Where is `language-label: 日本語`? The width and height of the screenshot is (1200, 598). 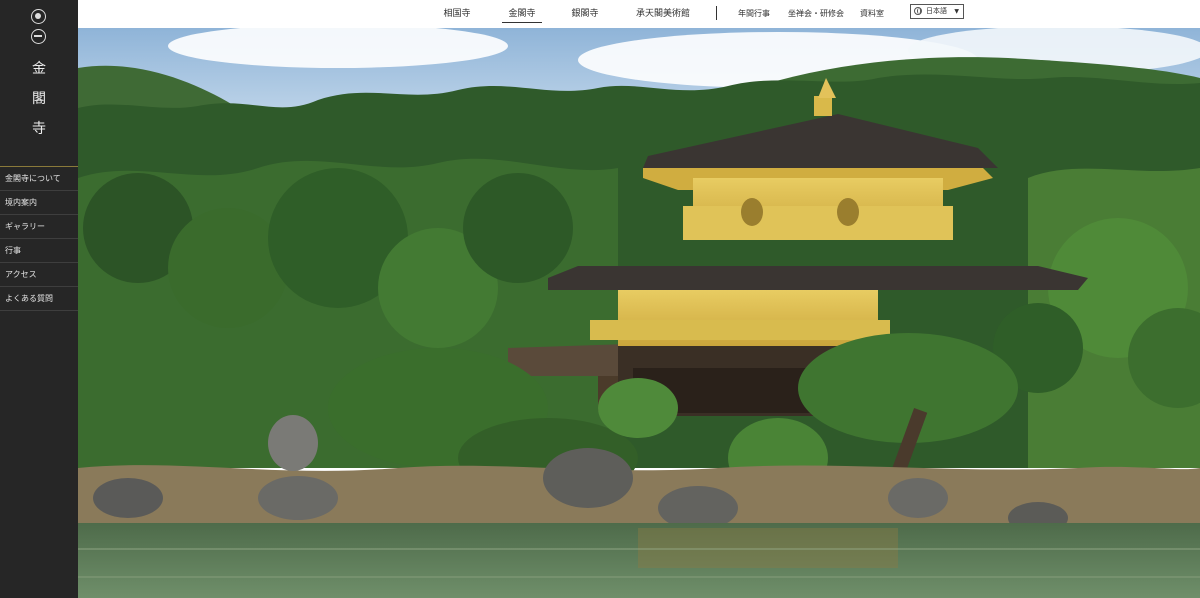
language-label: 日本語 is located at coordinates (936, 11).